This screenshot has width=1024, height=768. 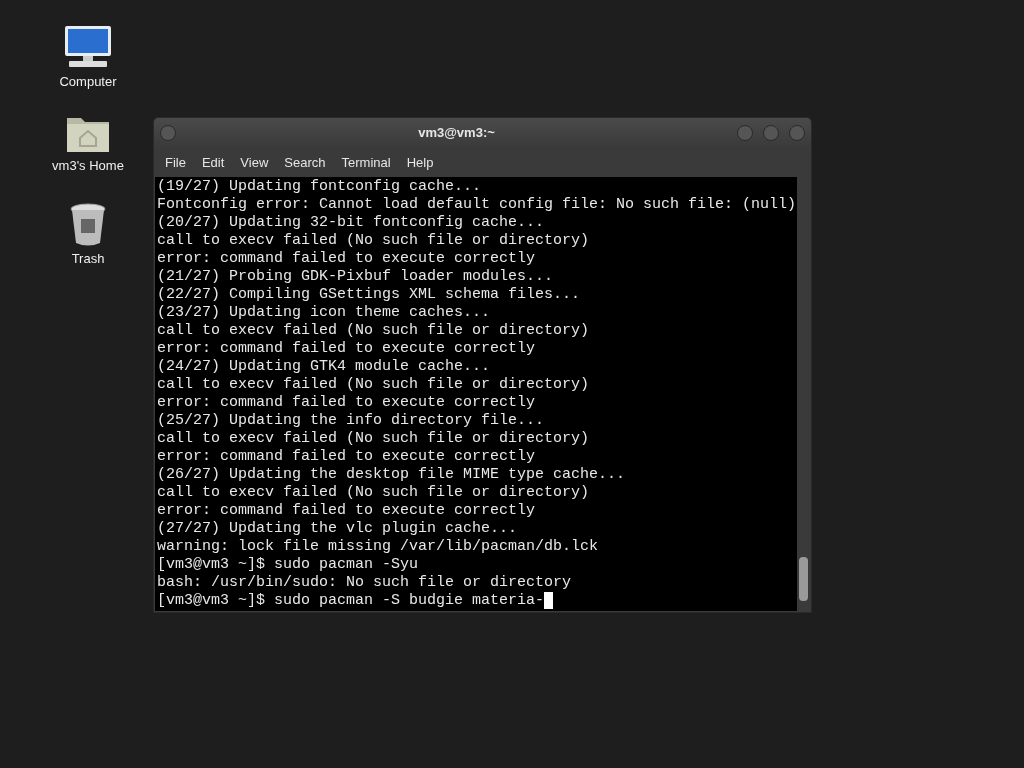 What do you see at coordinates (88, 259) in the screenshot?
I see `desktop-icon-label: Trash` at bounding box center [88, 259].